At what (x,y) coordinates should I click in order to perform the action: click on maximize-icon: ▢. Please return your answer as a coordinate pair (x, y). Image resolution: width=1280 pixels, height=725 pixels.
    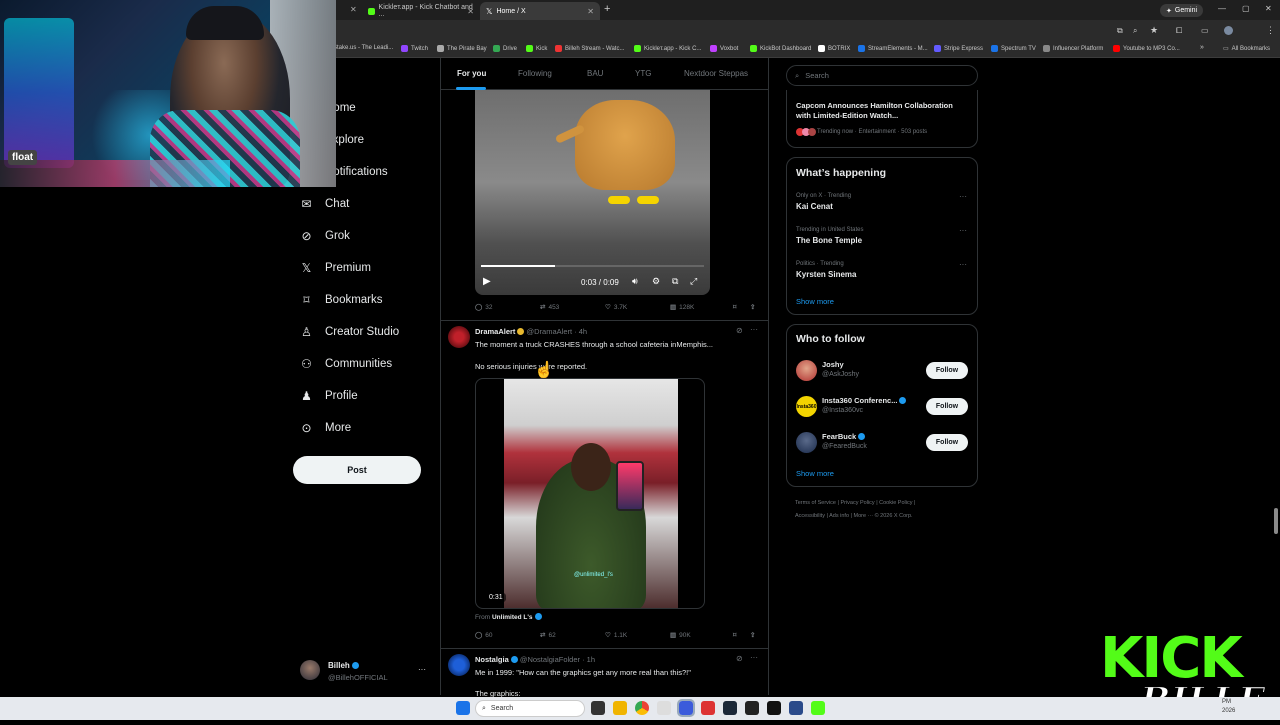
    Looking at the image, I should click on (1246, 8).